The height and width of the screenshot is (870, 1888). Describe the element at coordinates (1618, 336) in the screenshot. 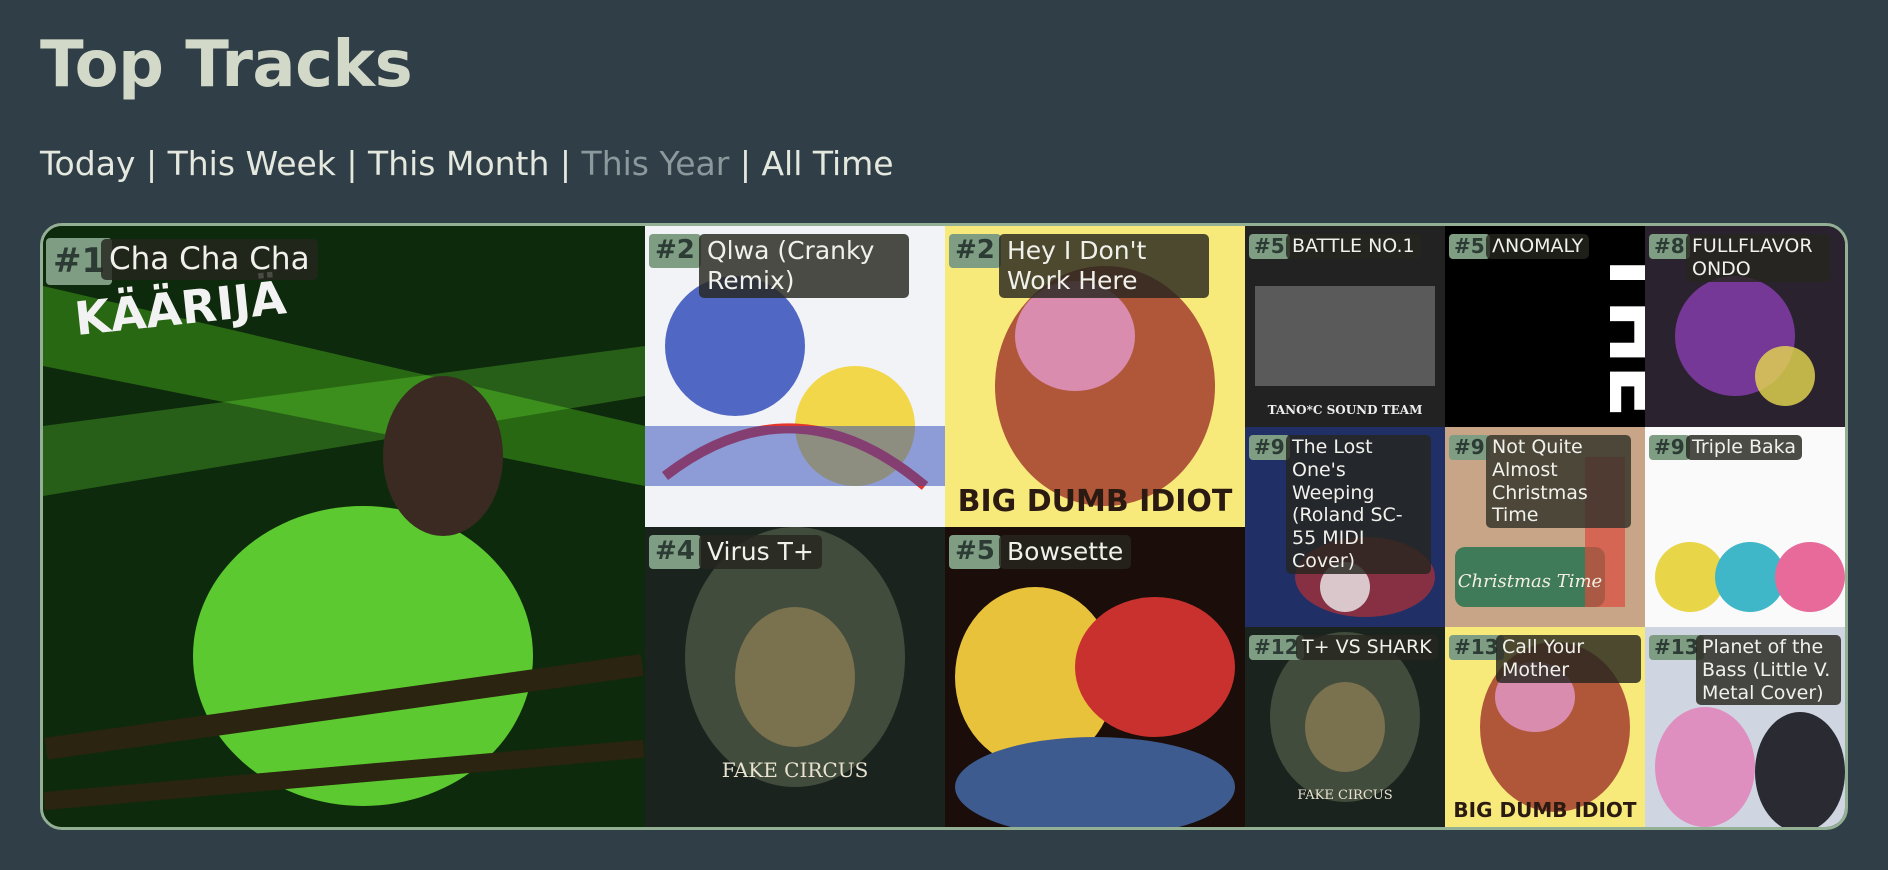

I see `cover-lettering: THE BOSS` at that location.